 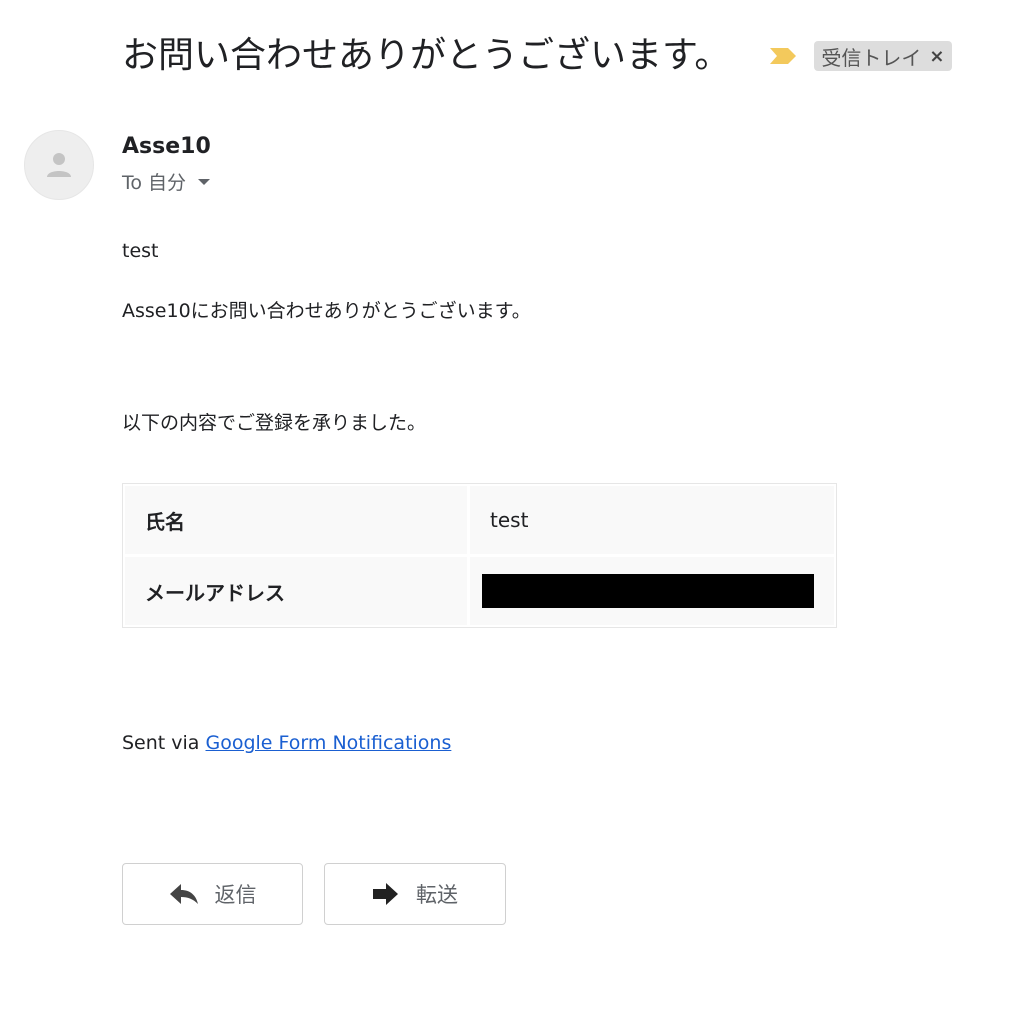 What do you see at coordinates (204, 181) in the screenshot?
I see `chevron-down-icon` at bounding box center [204, 181].